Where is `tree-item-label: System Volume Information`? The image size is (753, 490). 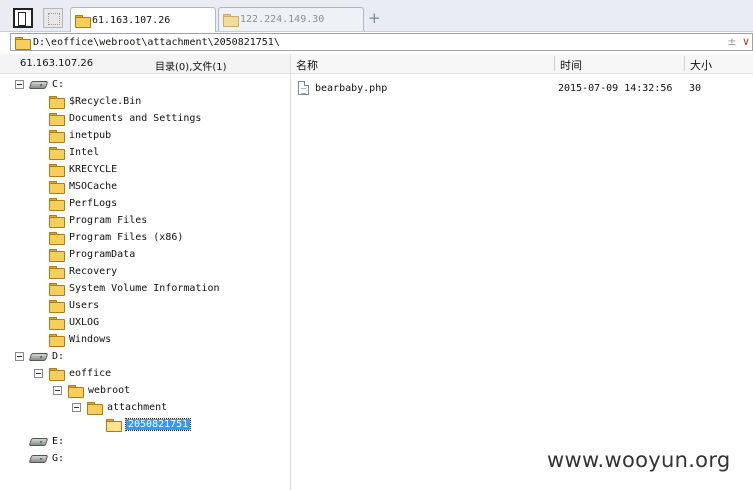
tree-item-label: System Volume Information is located at coordinates (144, 288).